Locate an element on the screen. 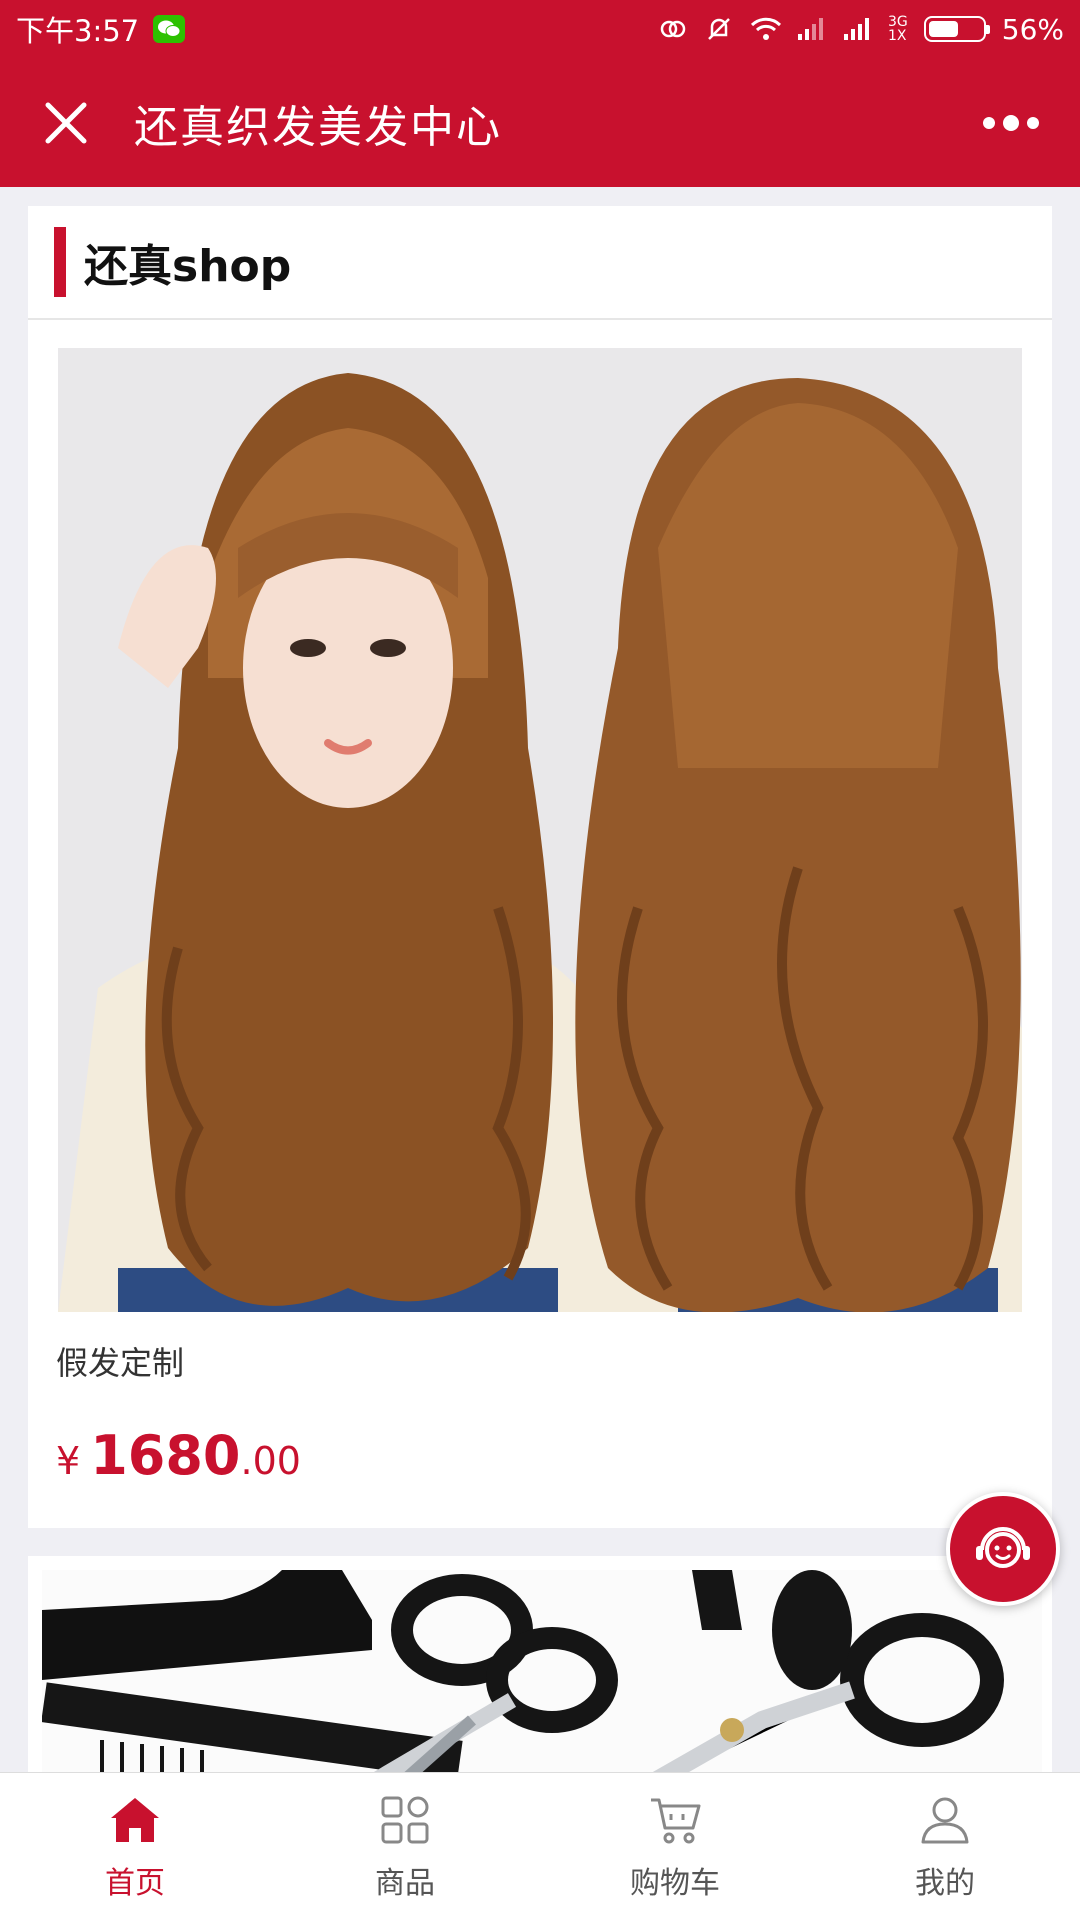  customer-service-button is located at coordinates (1003, 1549).